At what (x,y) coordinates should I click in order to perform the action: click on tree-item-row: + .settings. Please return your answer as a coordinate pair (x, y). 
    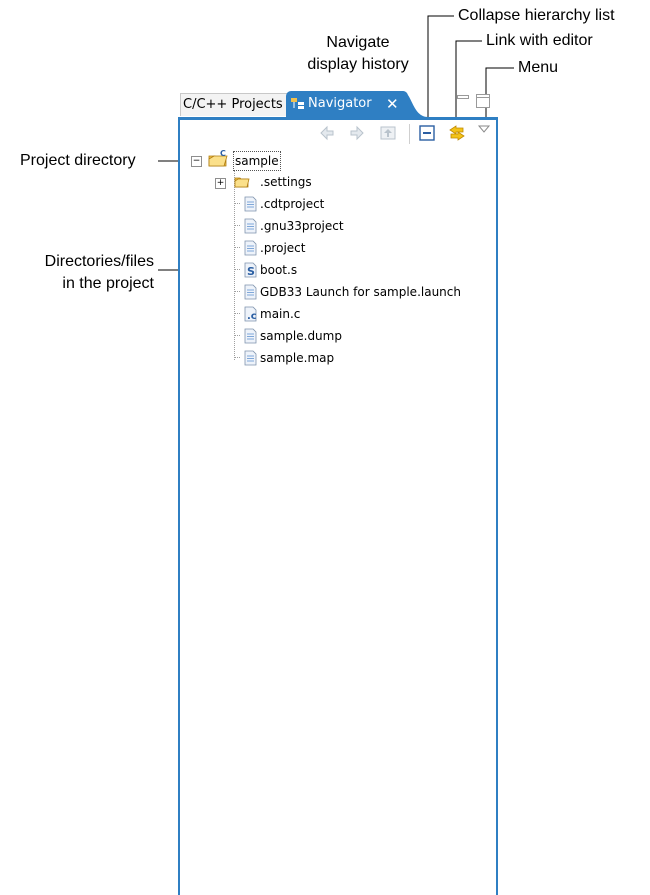
    Looking at the image, I should click on (328, 182).